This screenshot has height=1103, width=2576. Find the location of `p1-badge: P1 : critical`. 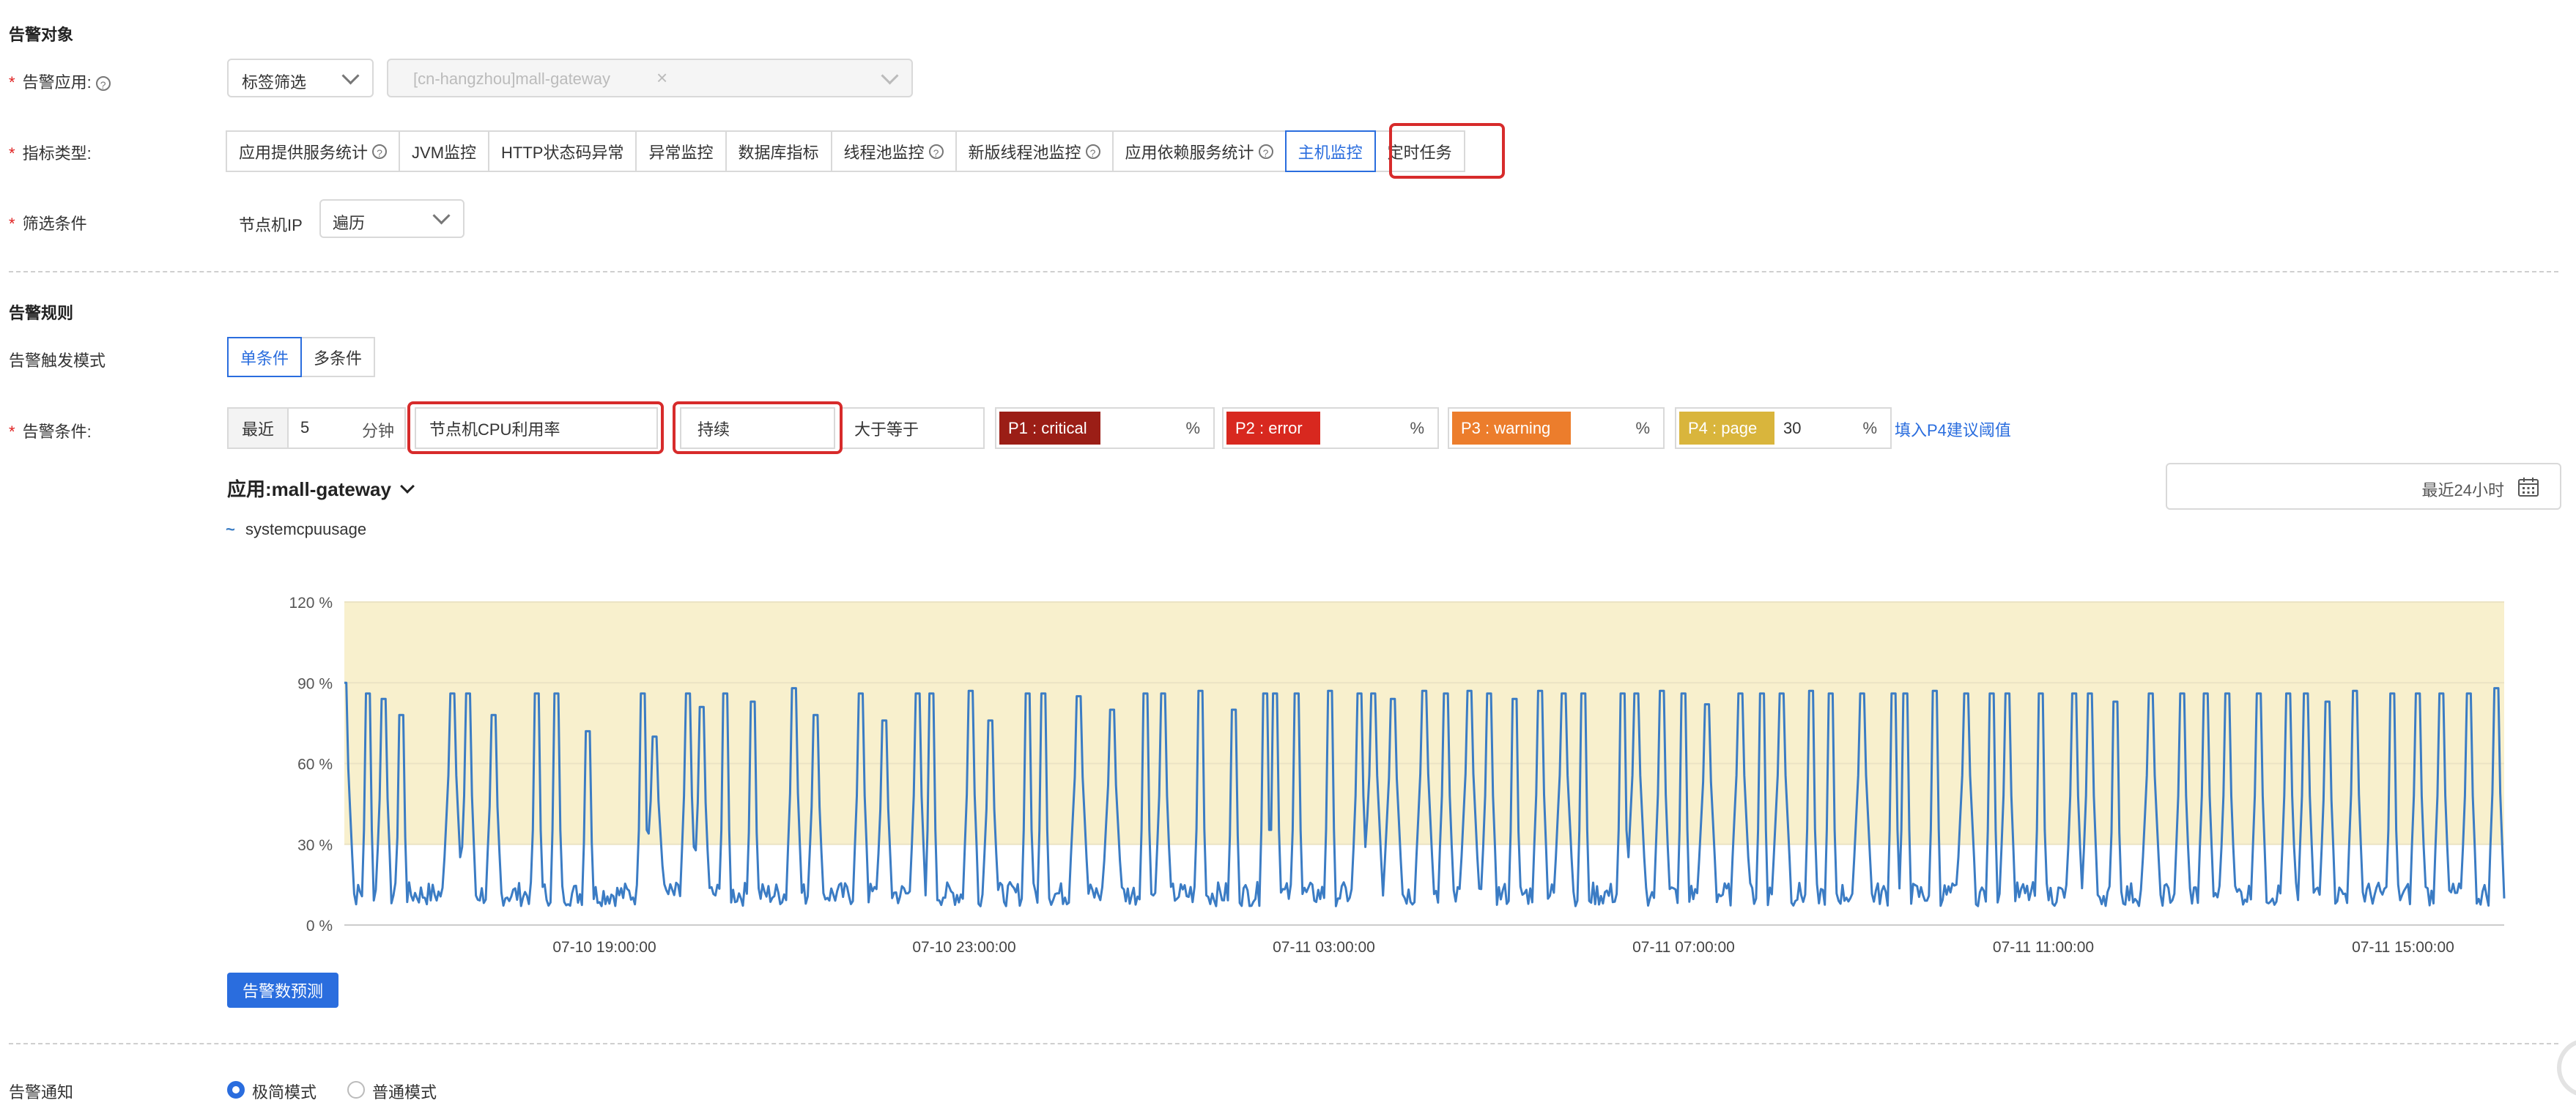

p1-badge: P1 : critical is located at coordinates (1049, 428).